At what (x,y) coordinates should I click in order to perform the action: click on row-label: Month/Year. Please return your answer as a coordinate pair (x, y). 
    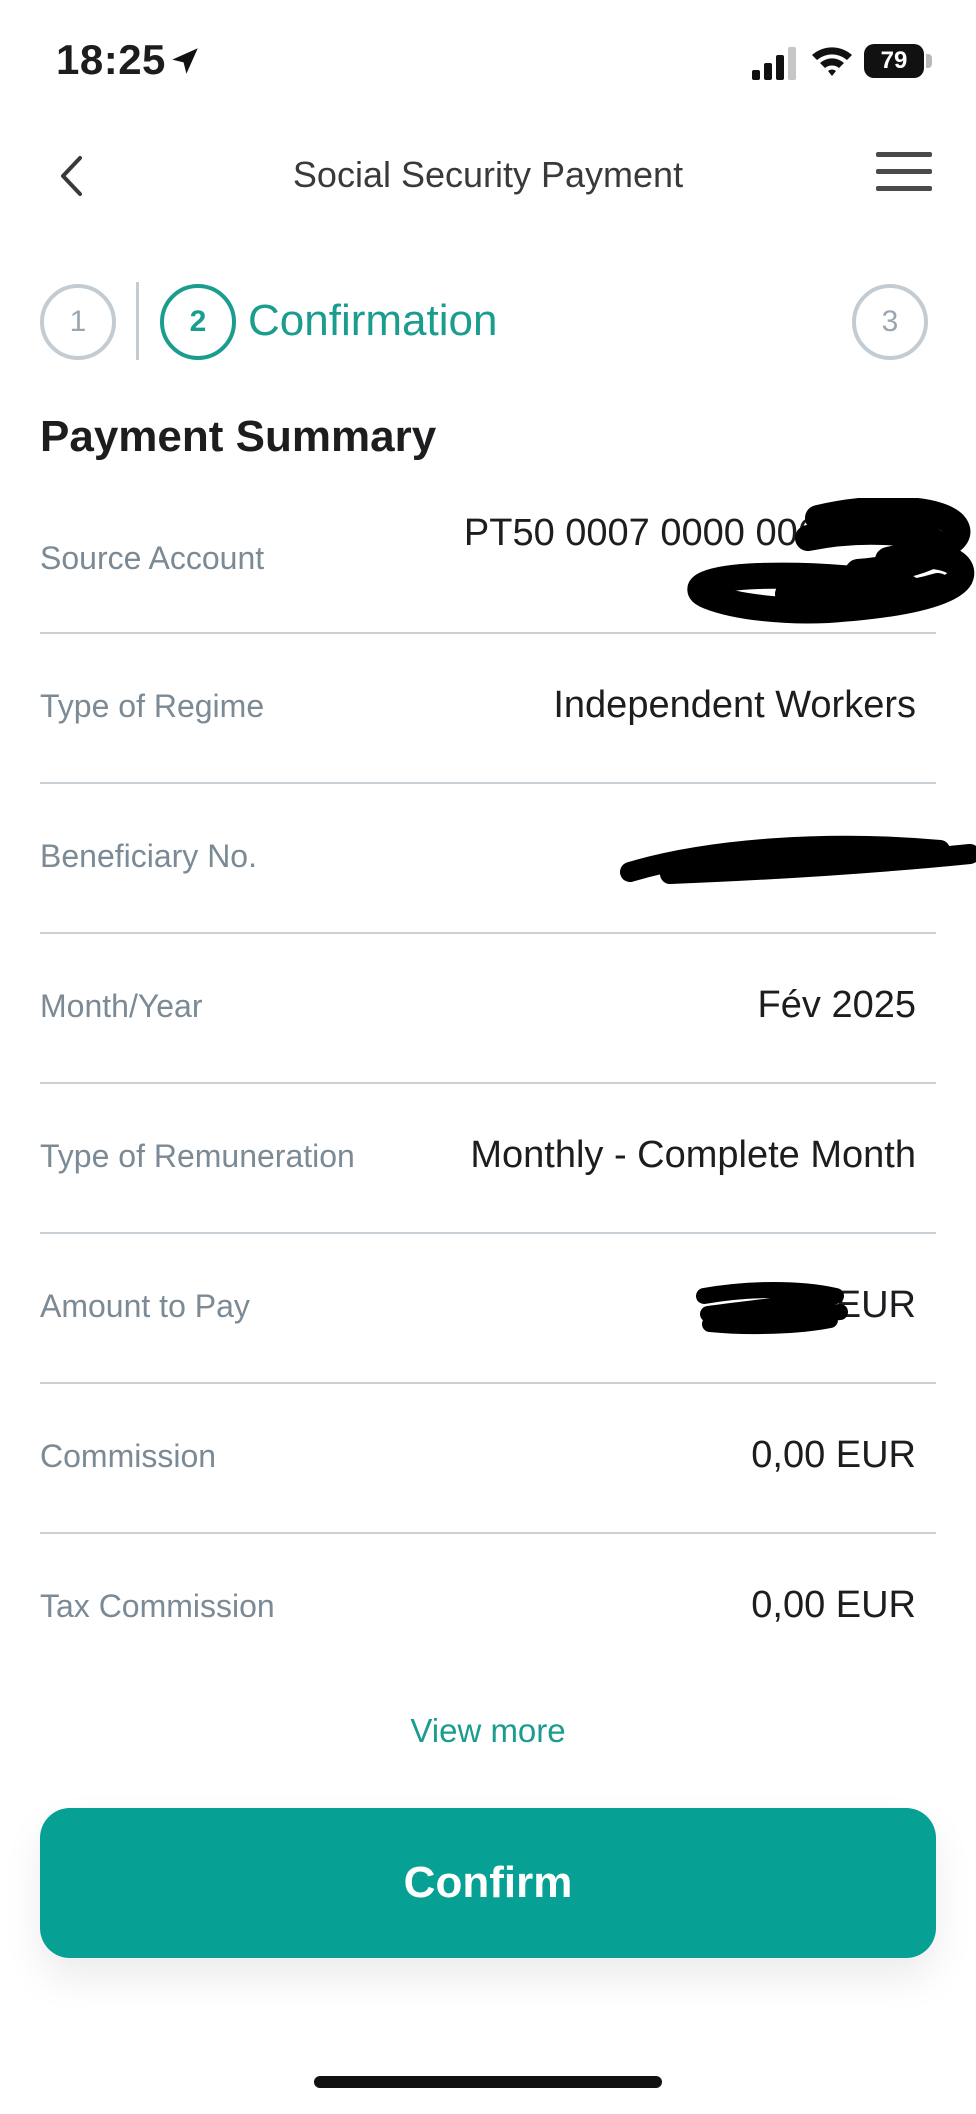
    Looking at the image, I should click on (121, 1006).